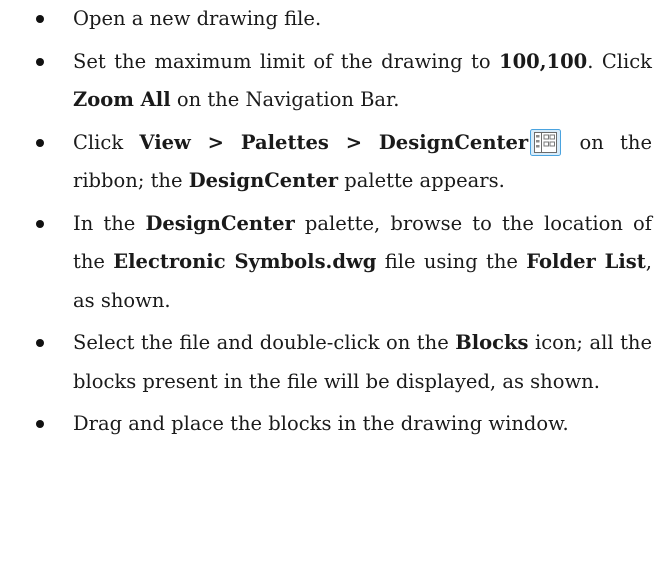  What do you see at coordinates (106, 142) in the screenshot?
I see `step-text: Click` at bounding box center [106, 142].